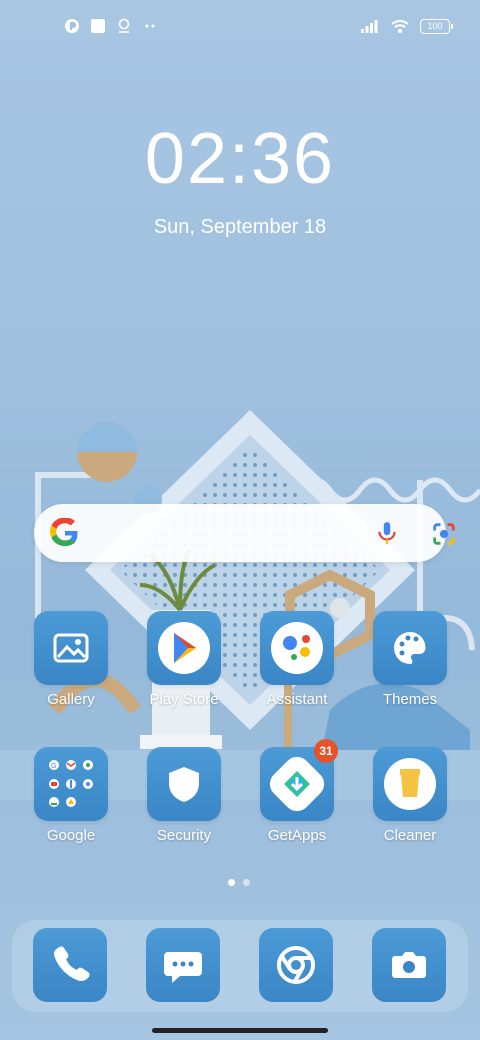 This screenshot has height=1040, width=480. I want to click on app-label: GetApps, so click(297, 835).